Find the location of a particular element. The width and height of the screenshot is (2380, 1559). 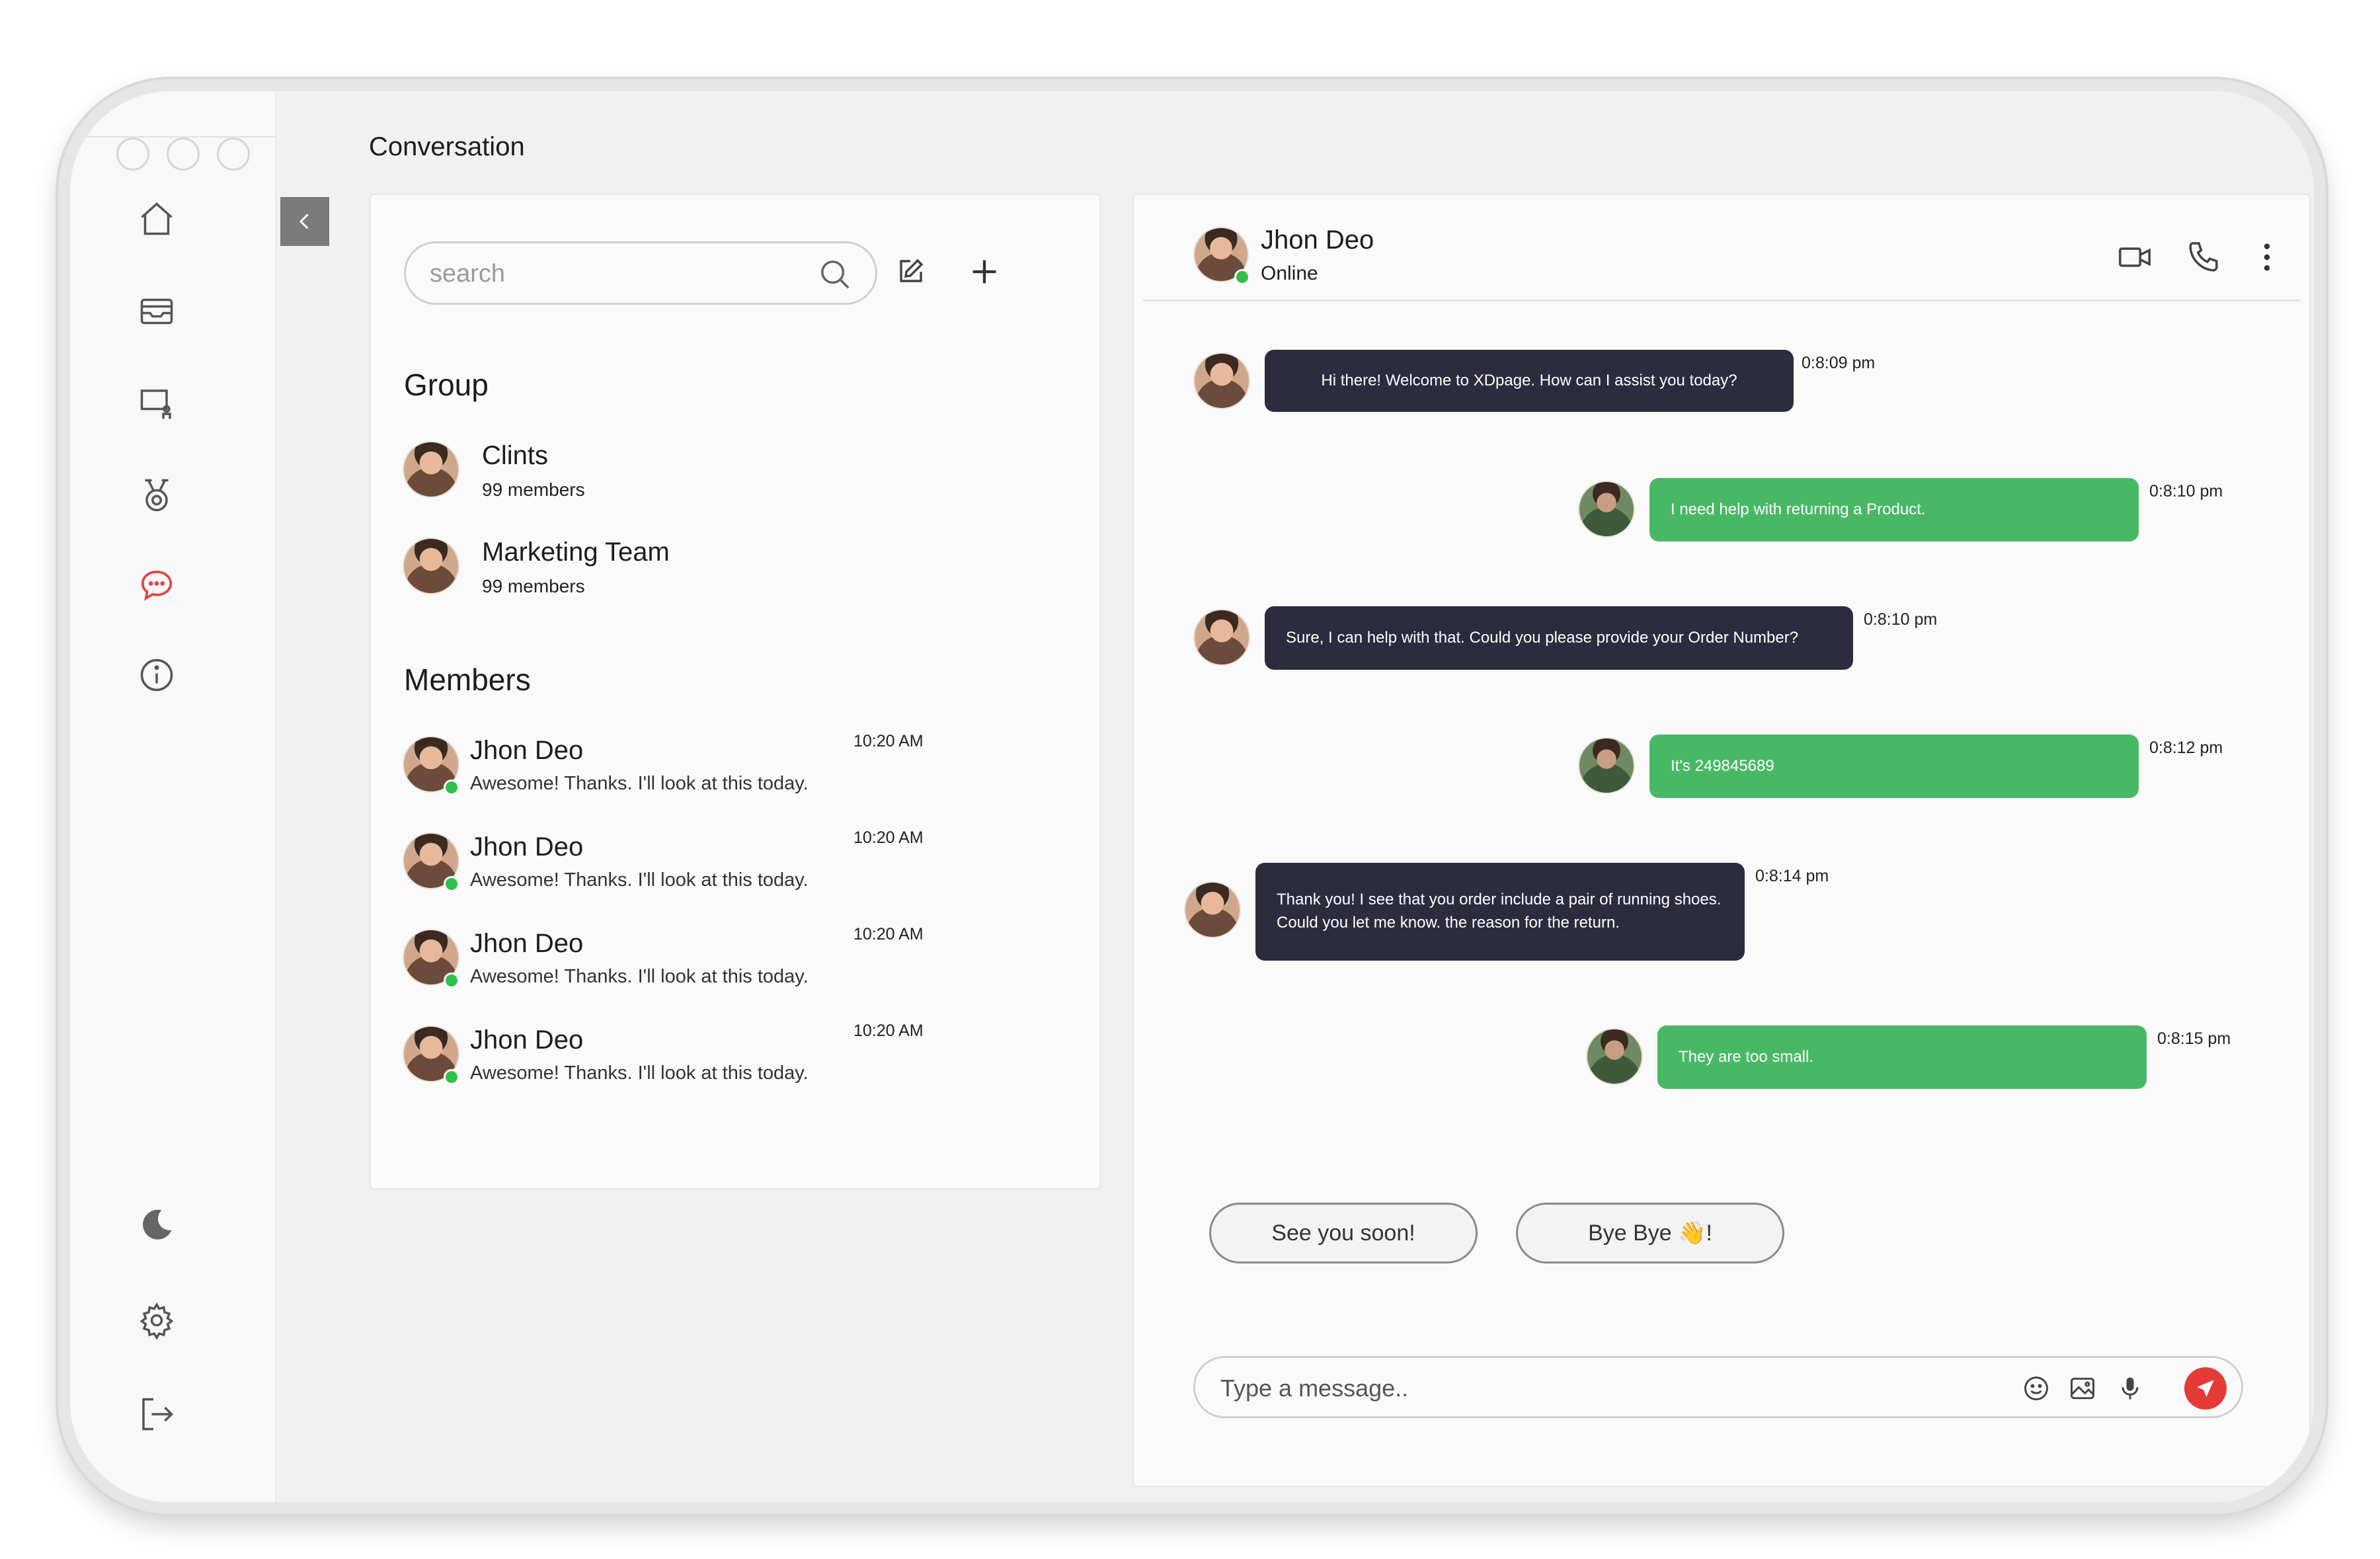

video-call-icon is located at coordinates (2134, 257).